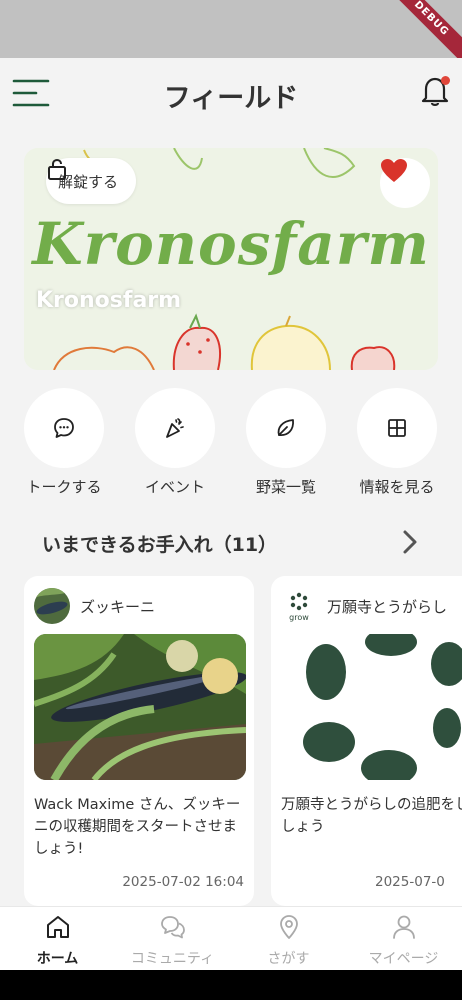 Image resolution: width=462 pixels, height=1000 pixels. I want to click on card-header: grow 万願寺とうがらし, so click(364, 606).